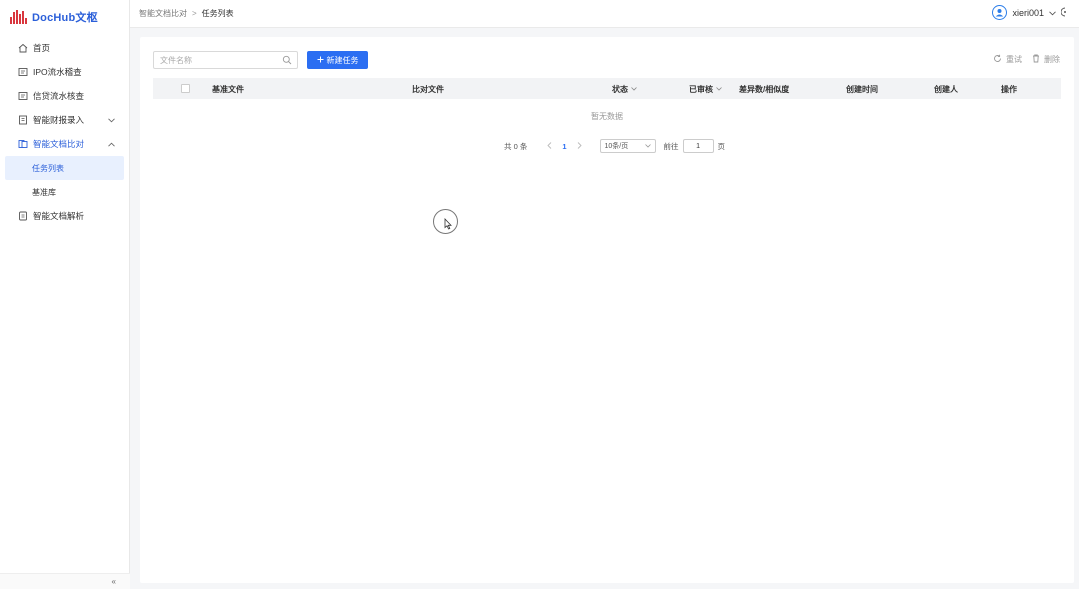 This screenshot has width=1079, height=589. I want to click on sidebar-subitem-label: 基准库, so click(44, 192).